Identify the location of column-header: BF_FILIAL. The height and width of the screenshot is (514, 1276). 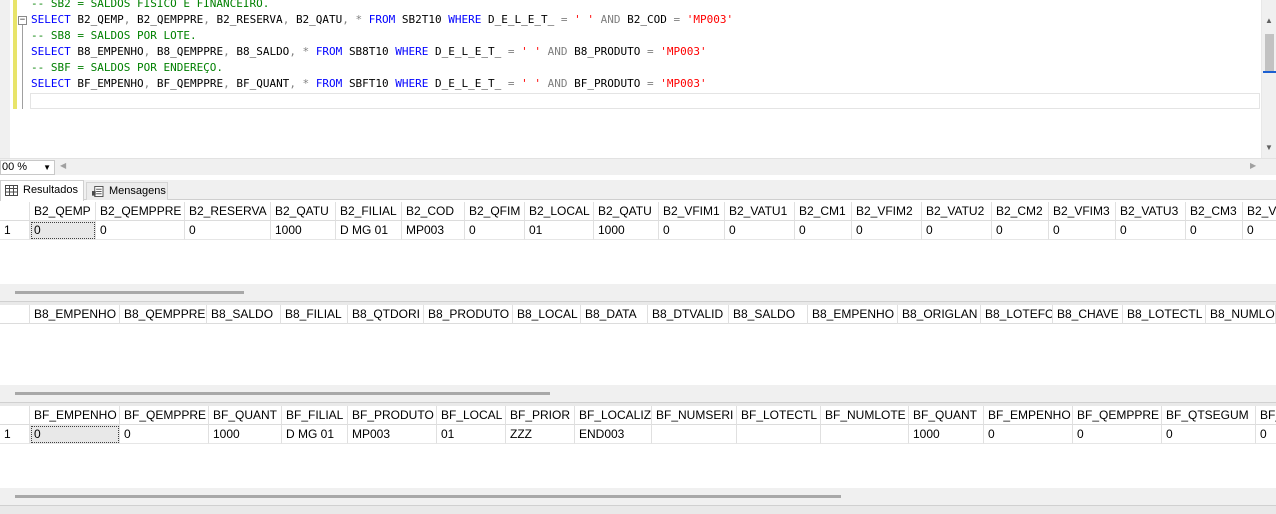
(315, 415).